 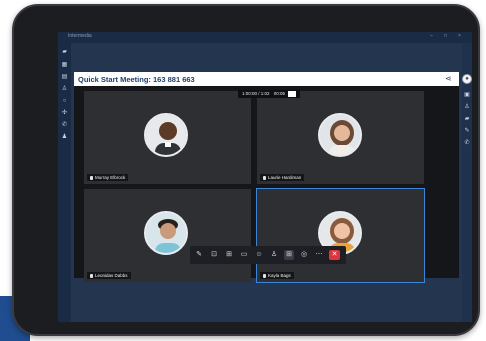 What do you see at coordinates (244, 255) in the screenshot?
I see `chat-icon: ▭` at bounding box center [244, 255].